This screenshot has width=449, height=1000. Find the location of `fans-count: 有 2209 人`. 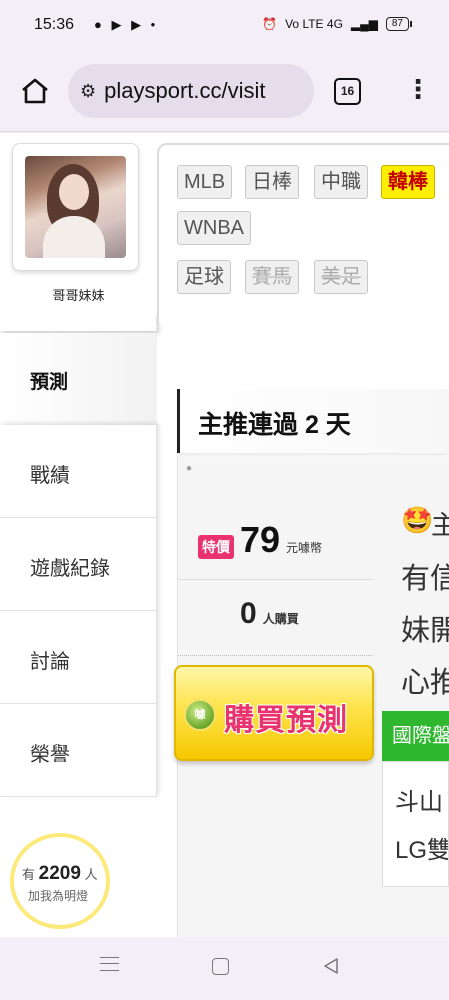

fans-count: 有 2209 人 is located at coordinates (60, 873).